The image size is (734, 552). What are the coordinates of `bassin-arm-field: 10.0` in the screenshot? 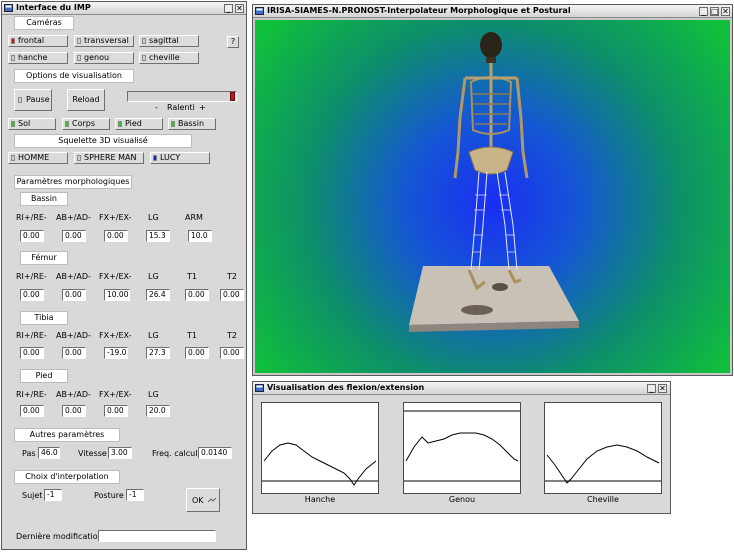 It's located at (200, 236).